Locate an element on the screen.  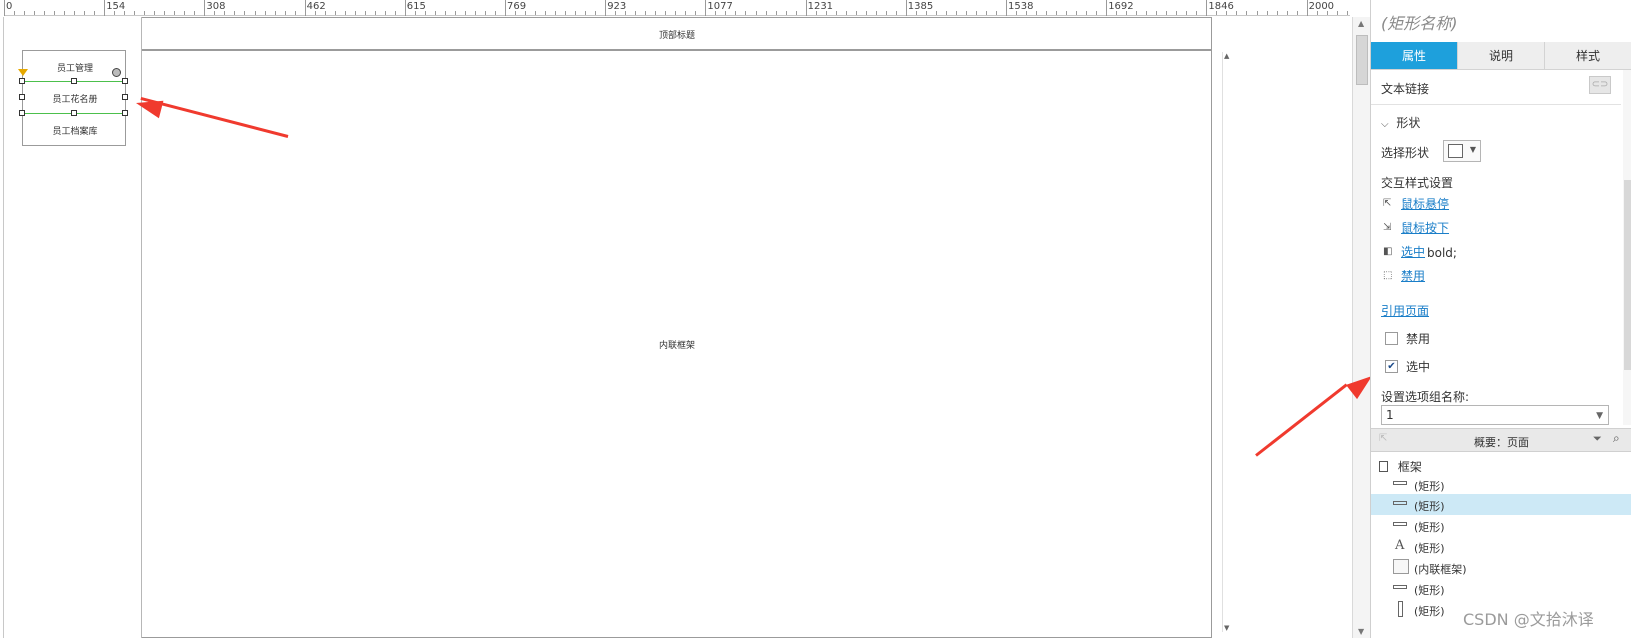
ruler-label: 154 is located at coordinates (116, 6).